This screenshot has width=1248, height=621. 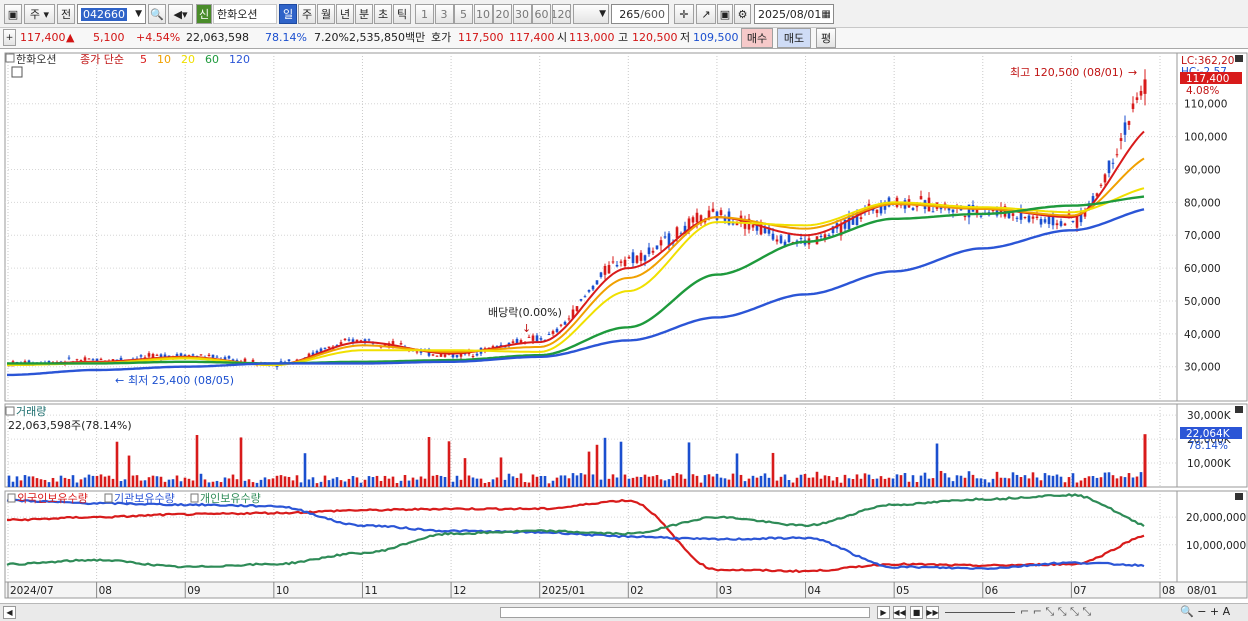 I want to click on stop-icon: ■, so click(x=916, y=612).